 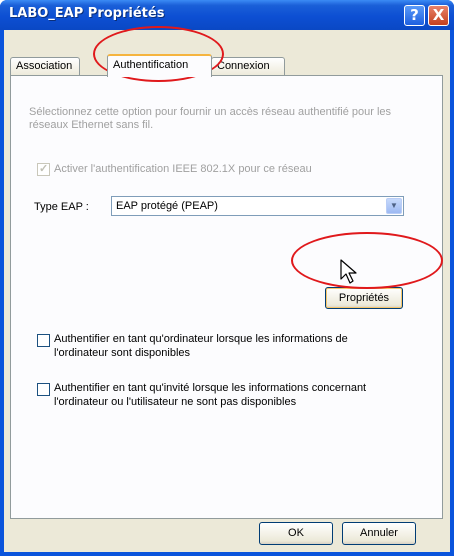 I want to click on ok-button: OK, so click(x=296, y=533).